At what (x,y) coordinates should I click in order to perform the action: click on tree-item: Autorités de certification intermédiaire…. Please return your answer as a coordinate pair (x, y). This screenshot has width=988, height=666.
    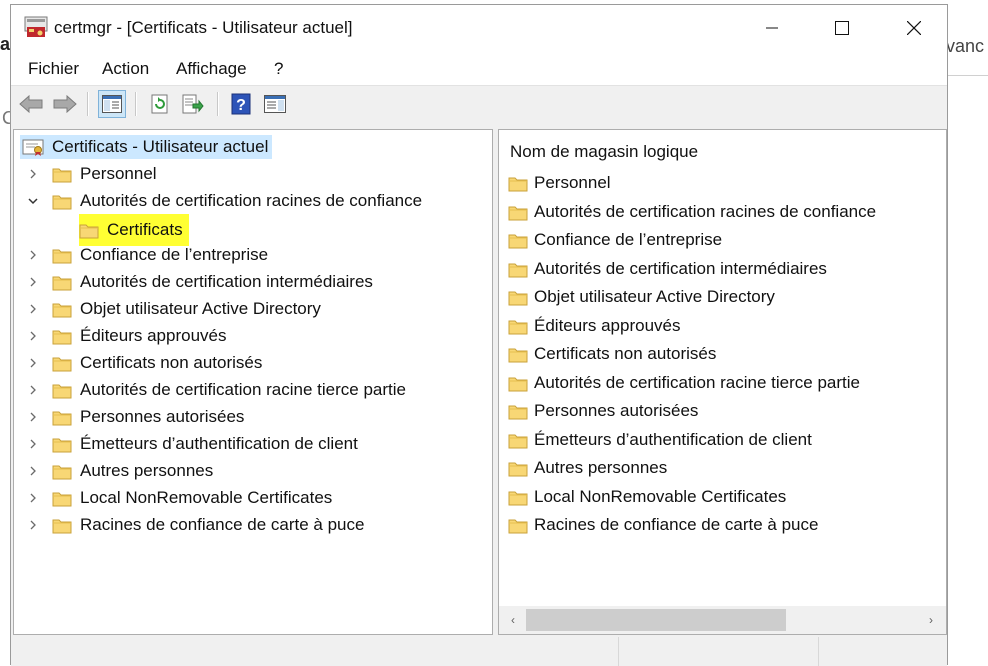
    Looking at the image, I should click on (212, 282).